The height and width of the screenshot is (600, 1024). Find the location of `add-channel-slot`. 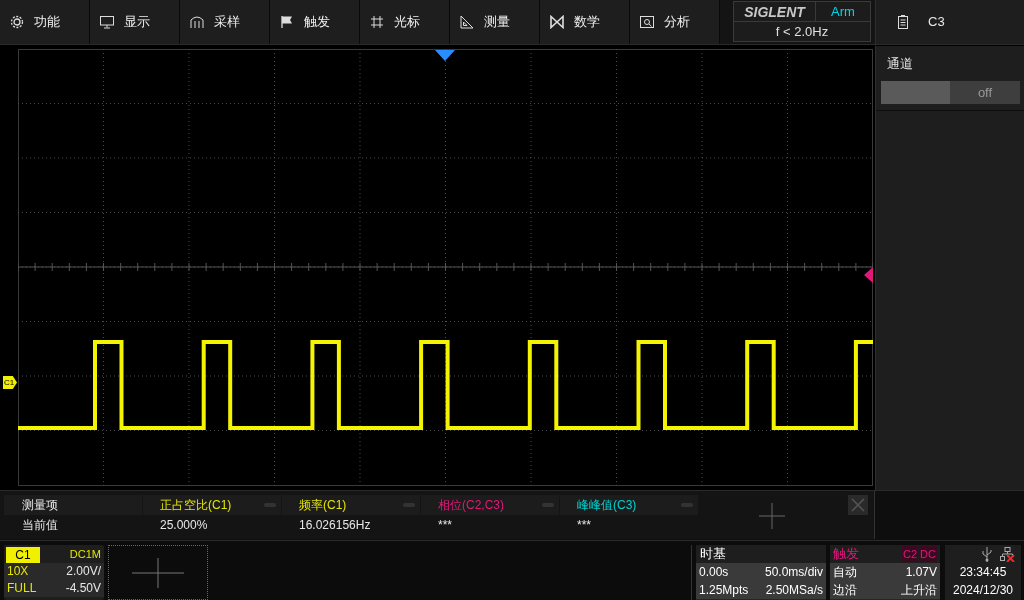

add-channel-slot is located at coordinates (158, 572).